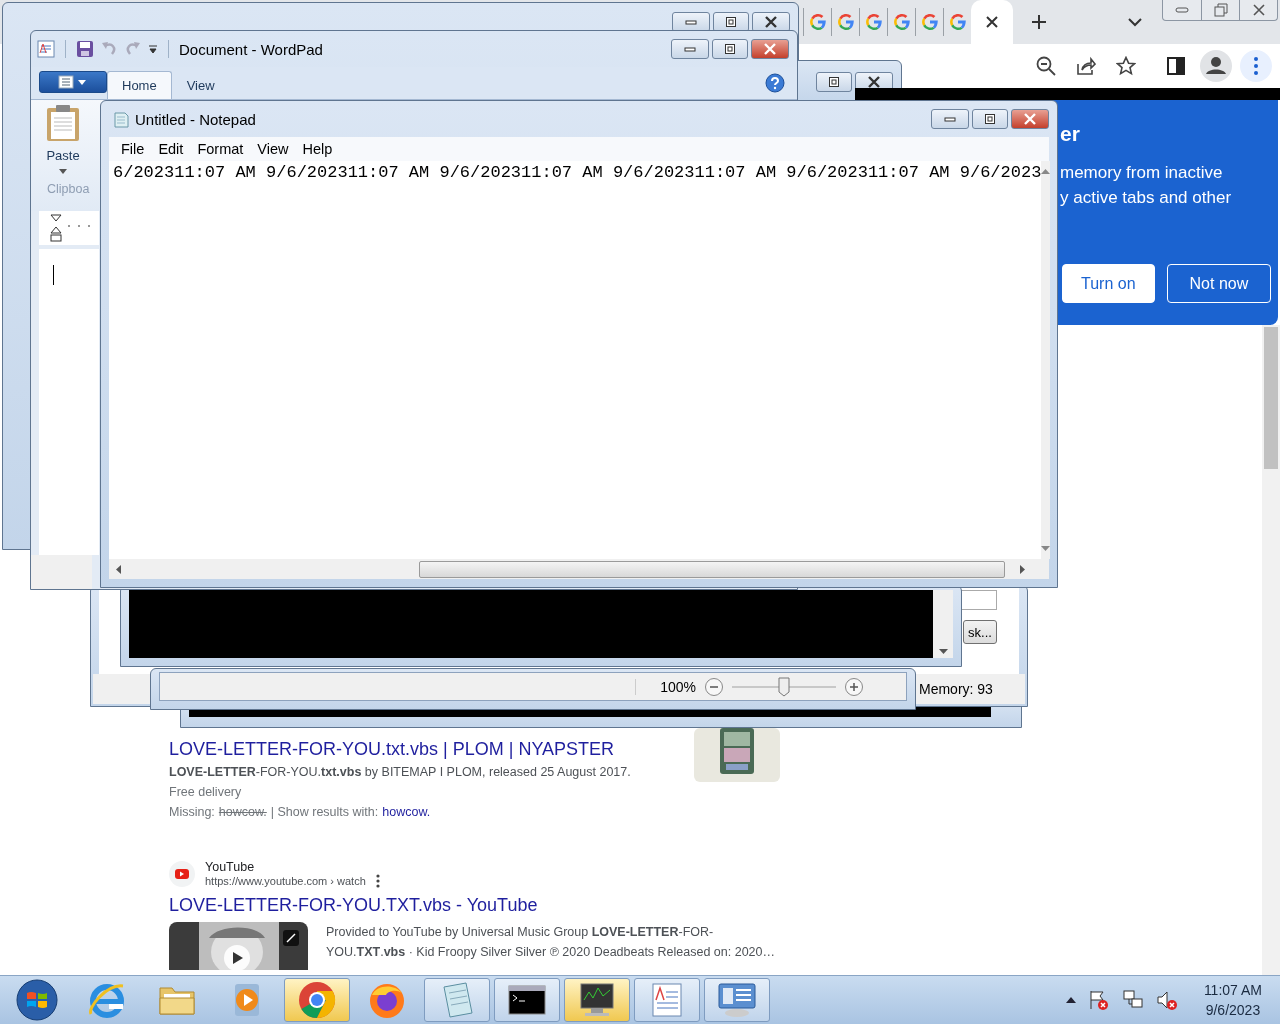 This screenshot has height=1024, width=1280. Describe the element at coordinates (63, 123) in the screenshot. I see `clipboard-icon` at that location.